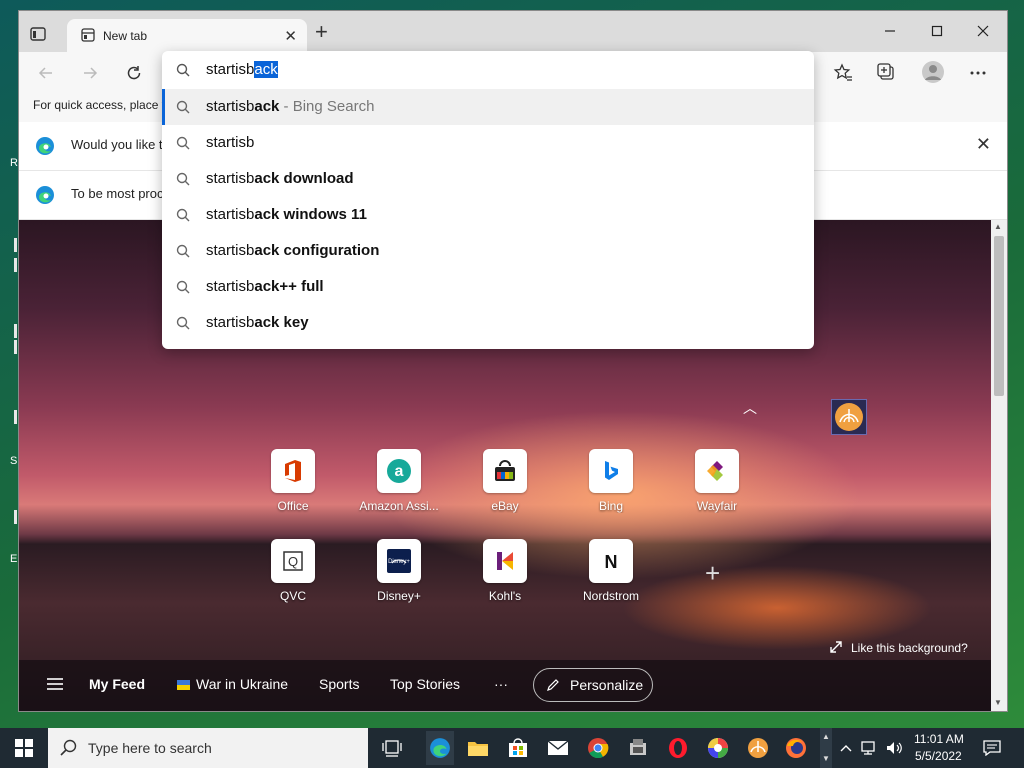 The width and height of the screenshot is (1024, 768). Describe the element at coordinates (518, 748) in the screenshot. I see `microsoft-store-icon` at that location.